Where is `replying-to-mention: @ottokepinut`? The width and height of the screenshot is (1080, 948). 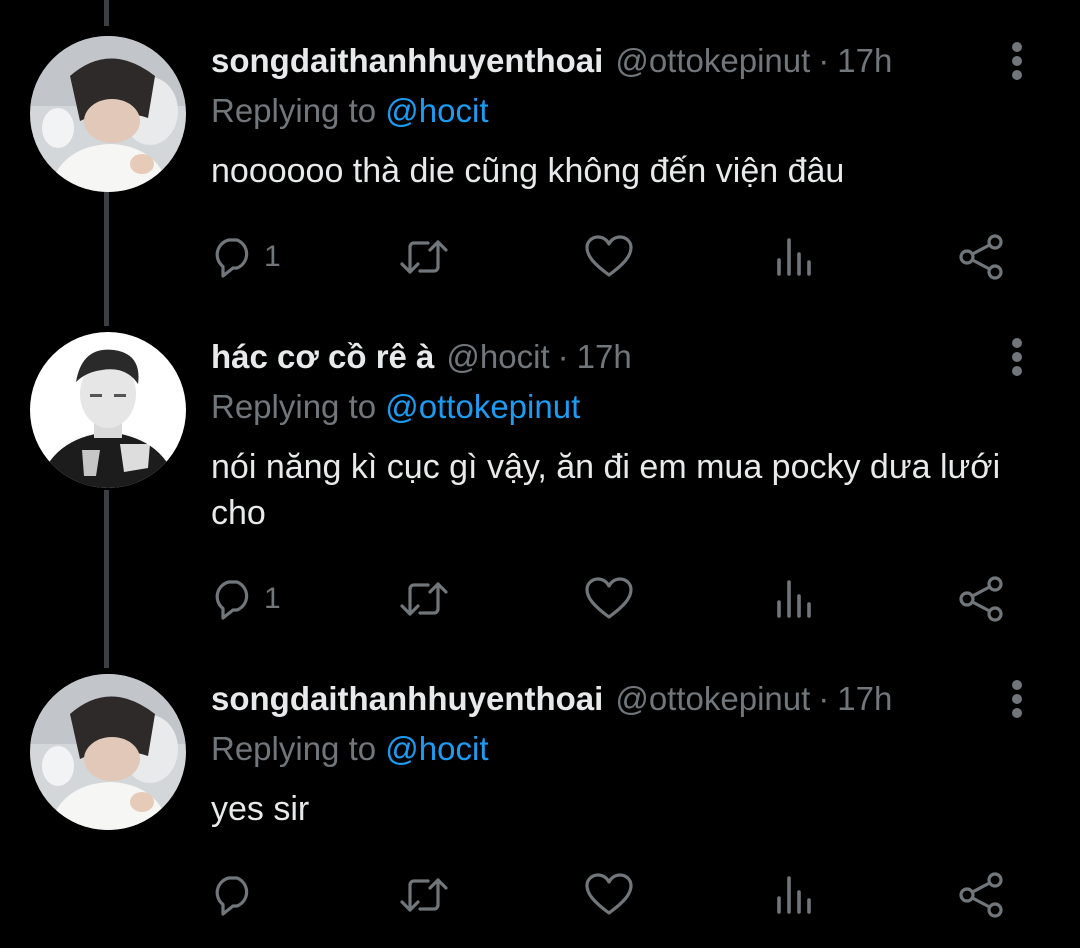
replying-to-mention: @ottokepinut is located at coordinates (482, 406).